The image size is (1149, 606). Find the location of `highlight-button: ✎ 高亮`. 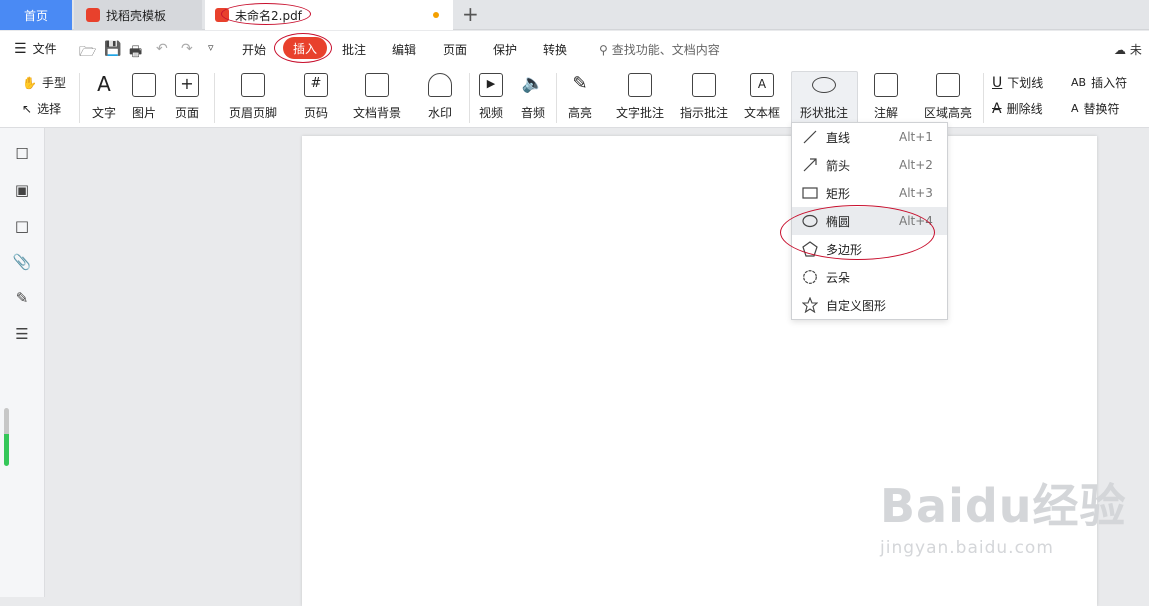

highlight-button: ✎ 高亮 is located at coordinates (580, 97).